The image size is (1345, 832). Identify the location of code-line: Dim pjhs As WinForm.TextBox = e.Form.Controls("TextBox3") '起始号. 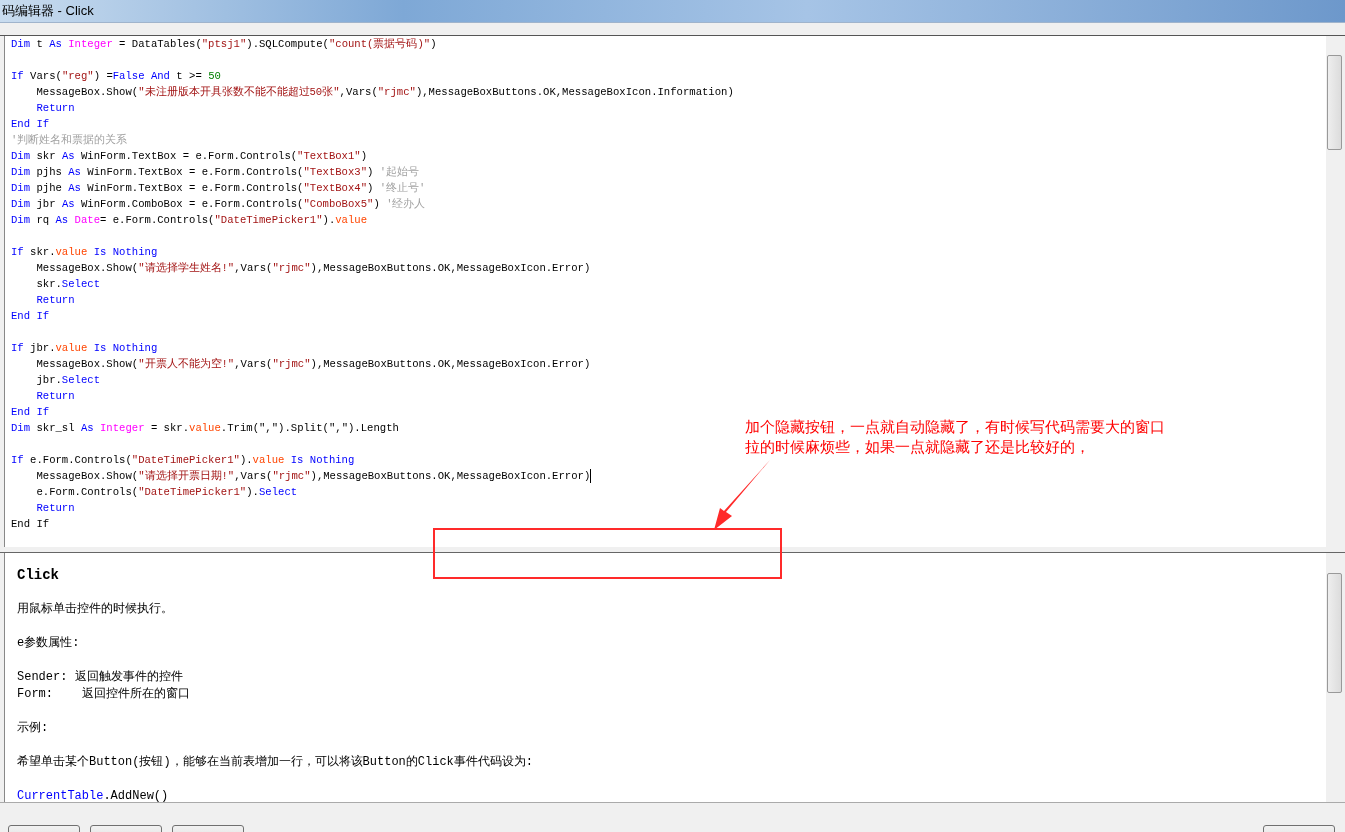
(215, 172).